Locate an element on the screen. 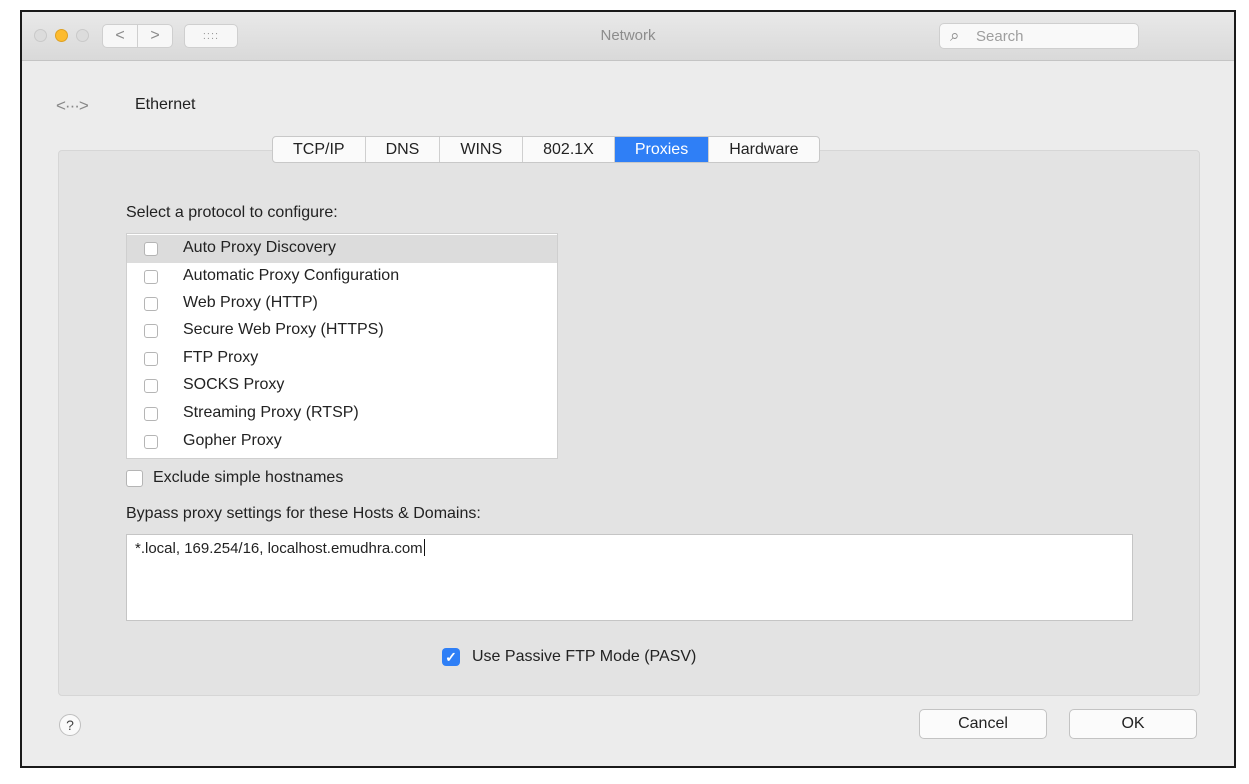  help-button: ? is located at coordinates (70, 725).